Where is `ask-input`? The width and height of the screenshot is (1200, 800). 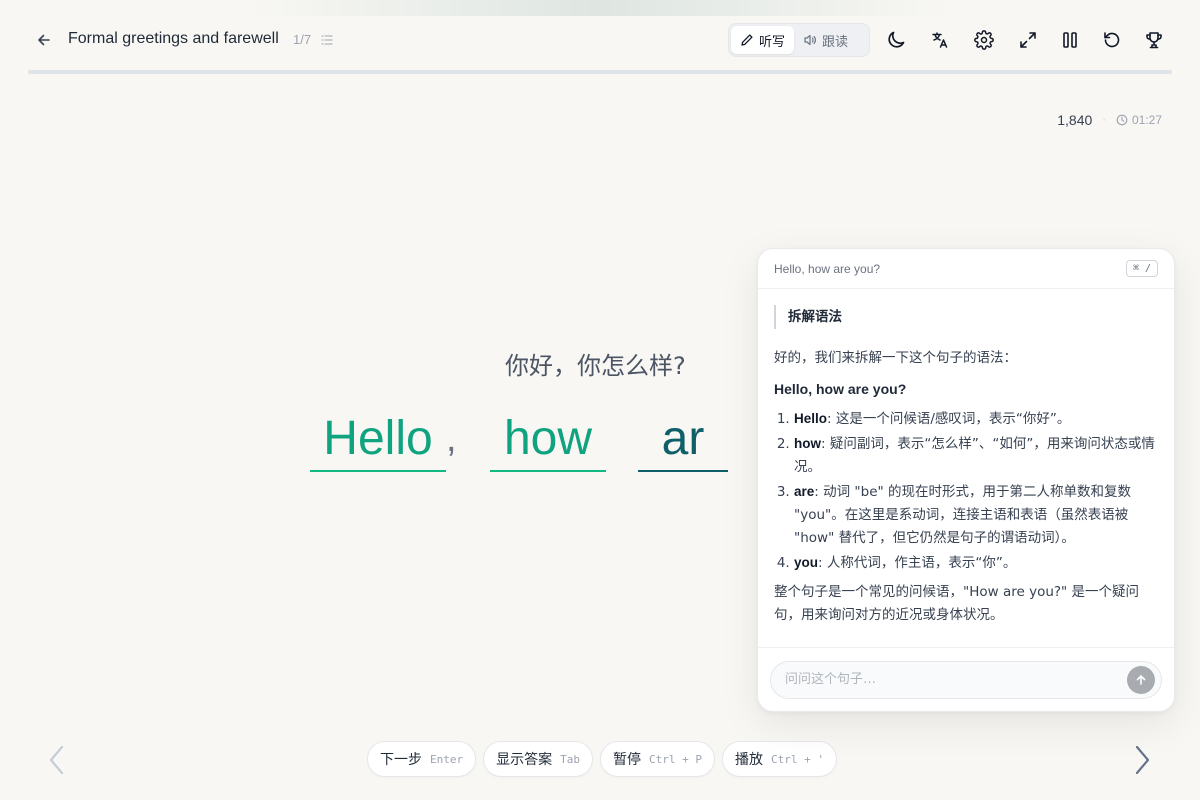
ask-input is located at coordinates (966, 679).